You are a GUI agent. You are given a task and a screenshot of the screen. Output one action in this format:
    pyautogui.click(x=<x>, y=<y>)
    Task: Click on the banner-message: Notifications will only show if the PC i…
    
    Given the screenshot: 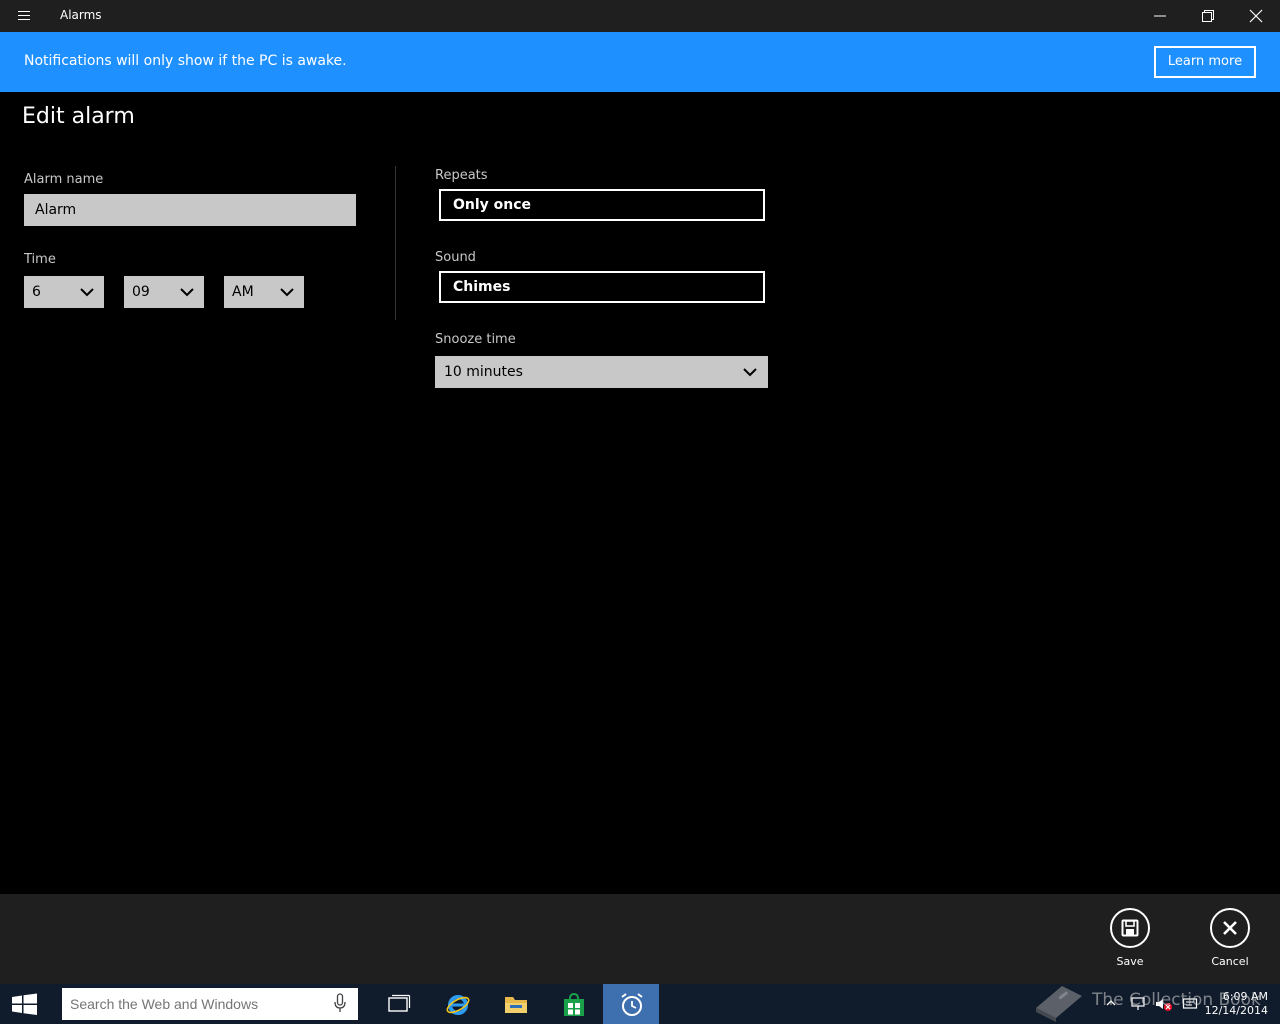 What is the action you would take?
    pyautogui.click(x=185, y=61)
    